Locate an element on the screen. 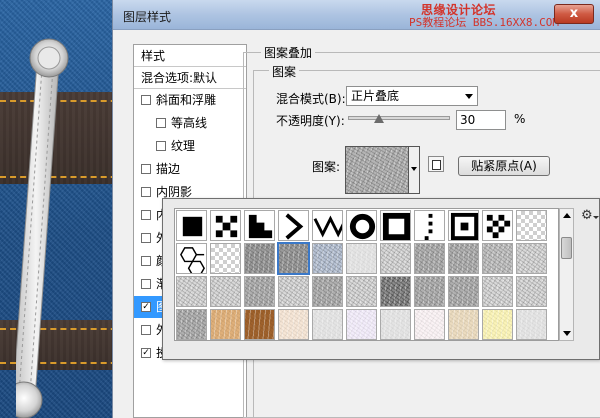 This screenshot has height=418, width=600. scroll-thumb is located at coordinates (566, 247).